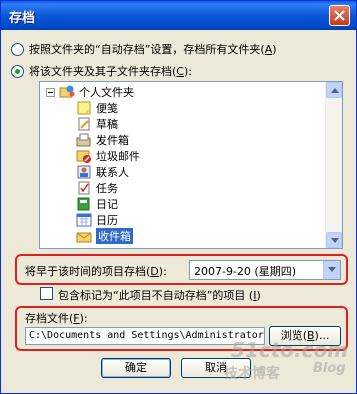  I want to click on radio-archive-folder-label: 将该文件夹及其子文件夹存档, so click(100, 71).